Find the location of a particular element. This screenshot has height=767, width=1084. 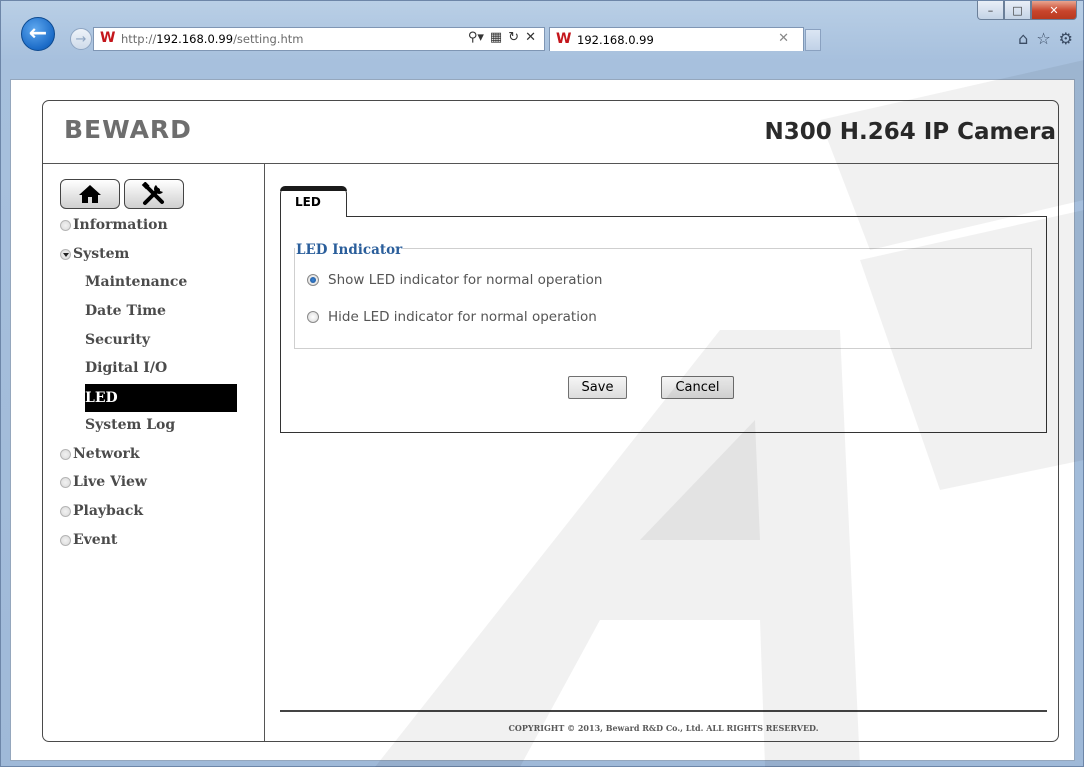

maximize-button: □ is located at coordinates (1017, 10).